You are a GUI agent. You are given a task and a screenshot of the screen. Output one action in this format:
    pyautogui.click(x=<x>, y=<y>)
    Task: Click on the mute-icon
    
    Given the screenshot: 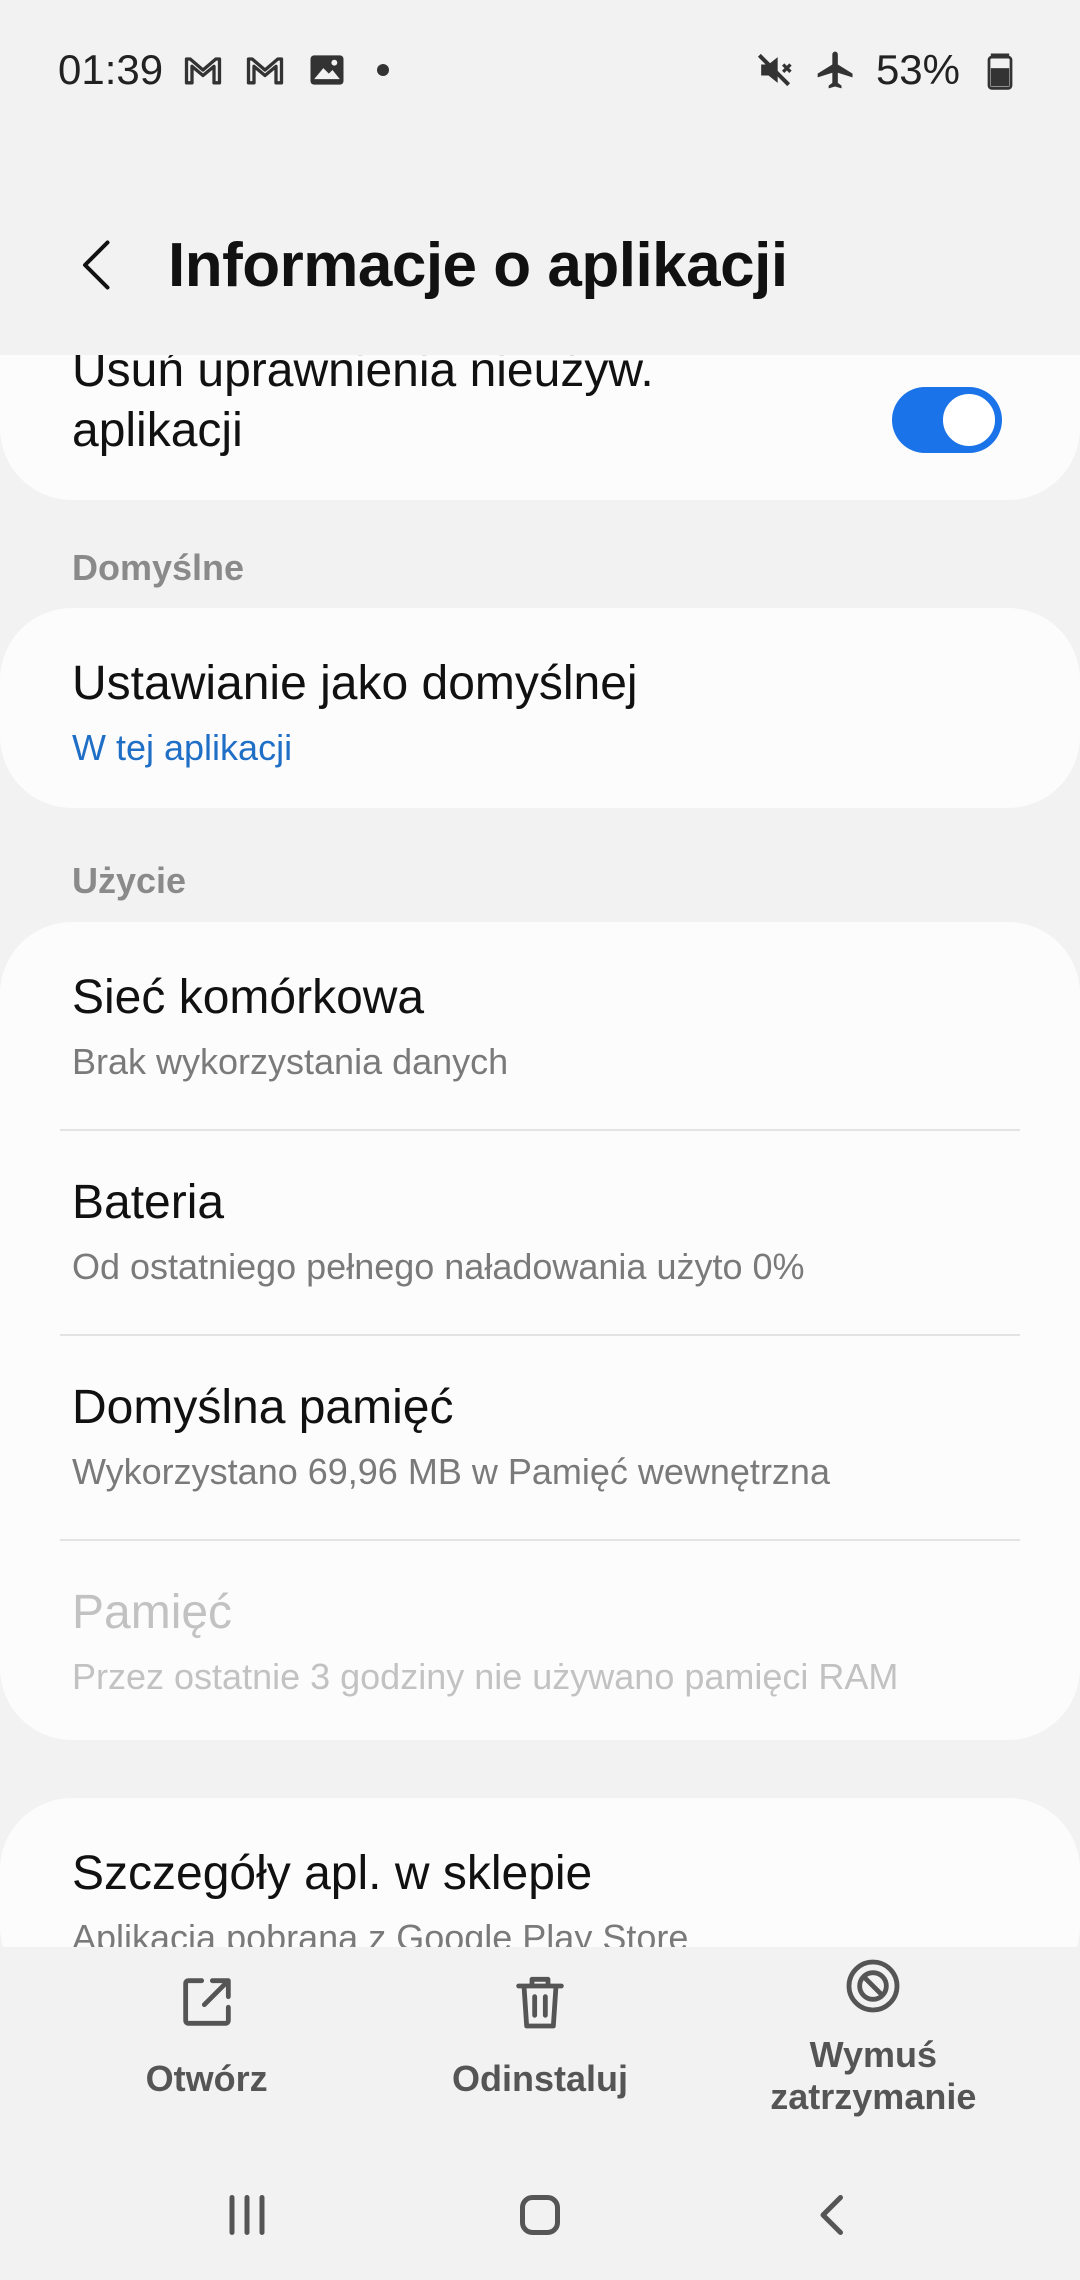 What is the action you would take?
    pyautogui.click(x=774, y=70)
    